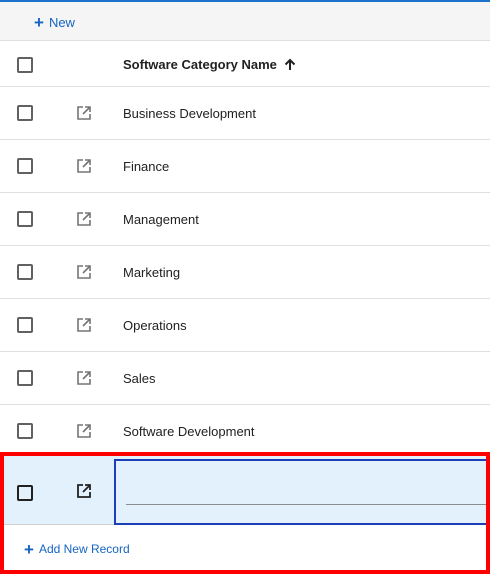 This screenshot has height=574, width=490. Describe the element at coordinates (139, 378) in the screenshot. I see `category-name-cell: Sales` at that location.